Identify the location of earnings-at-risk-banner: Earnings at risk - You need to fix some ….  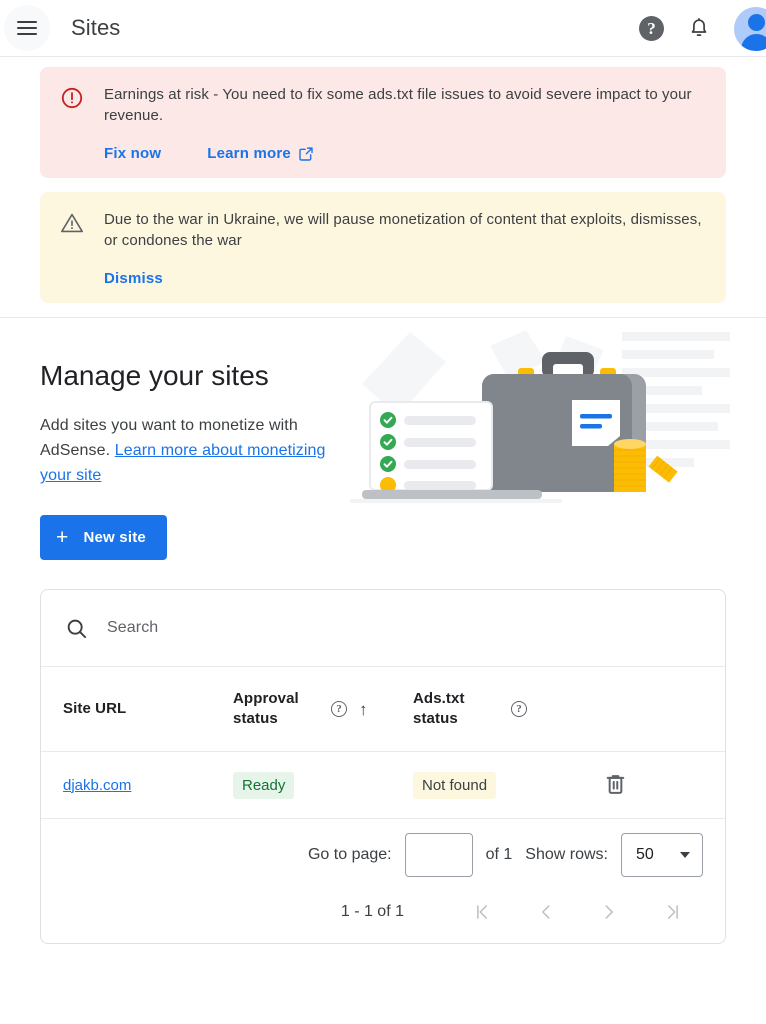
(383, 122).